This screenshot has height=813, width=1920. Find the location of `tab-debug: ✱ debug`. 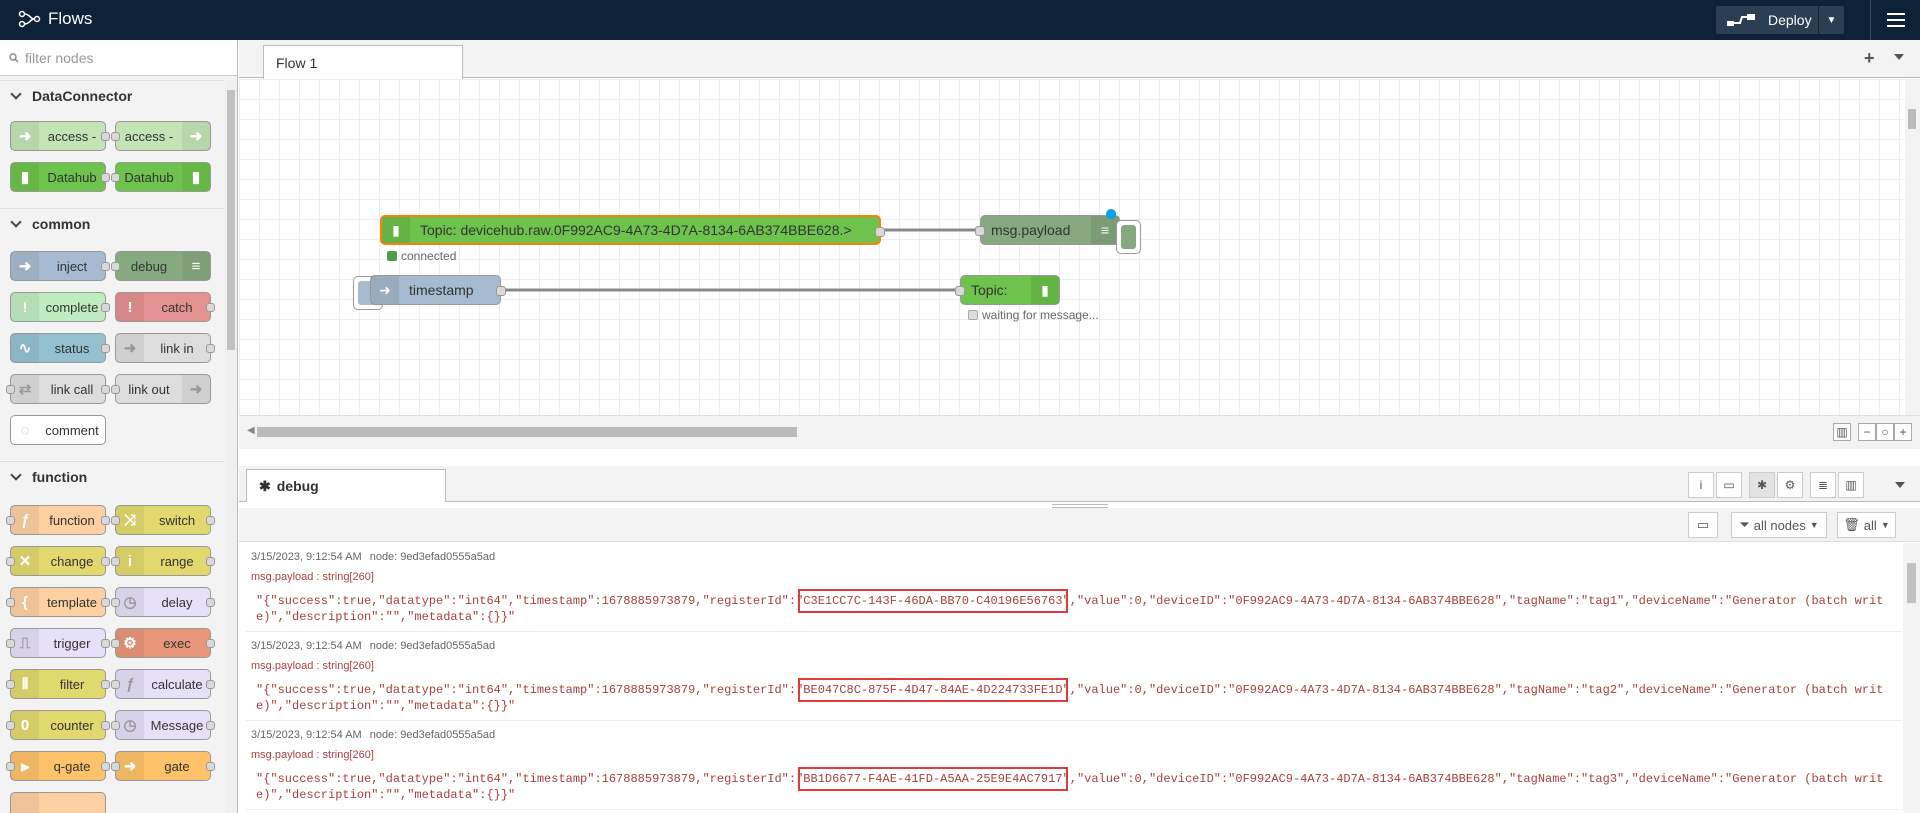

tab-debug: ✱ debug is located at coordinates (346, 485).